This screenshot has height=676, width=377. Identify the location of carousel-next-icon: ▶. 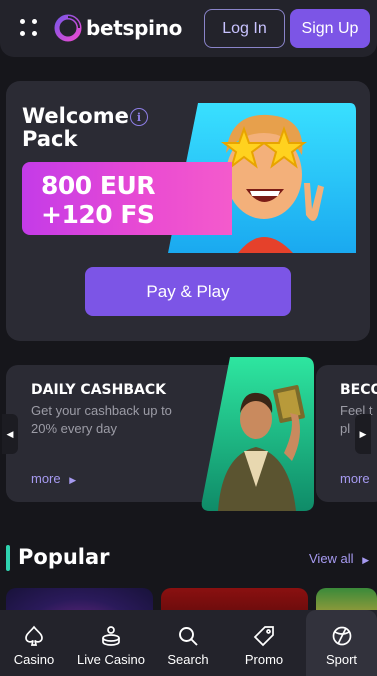
(363, 434).